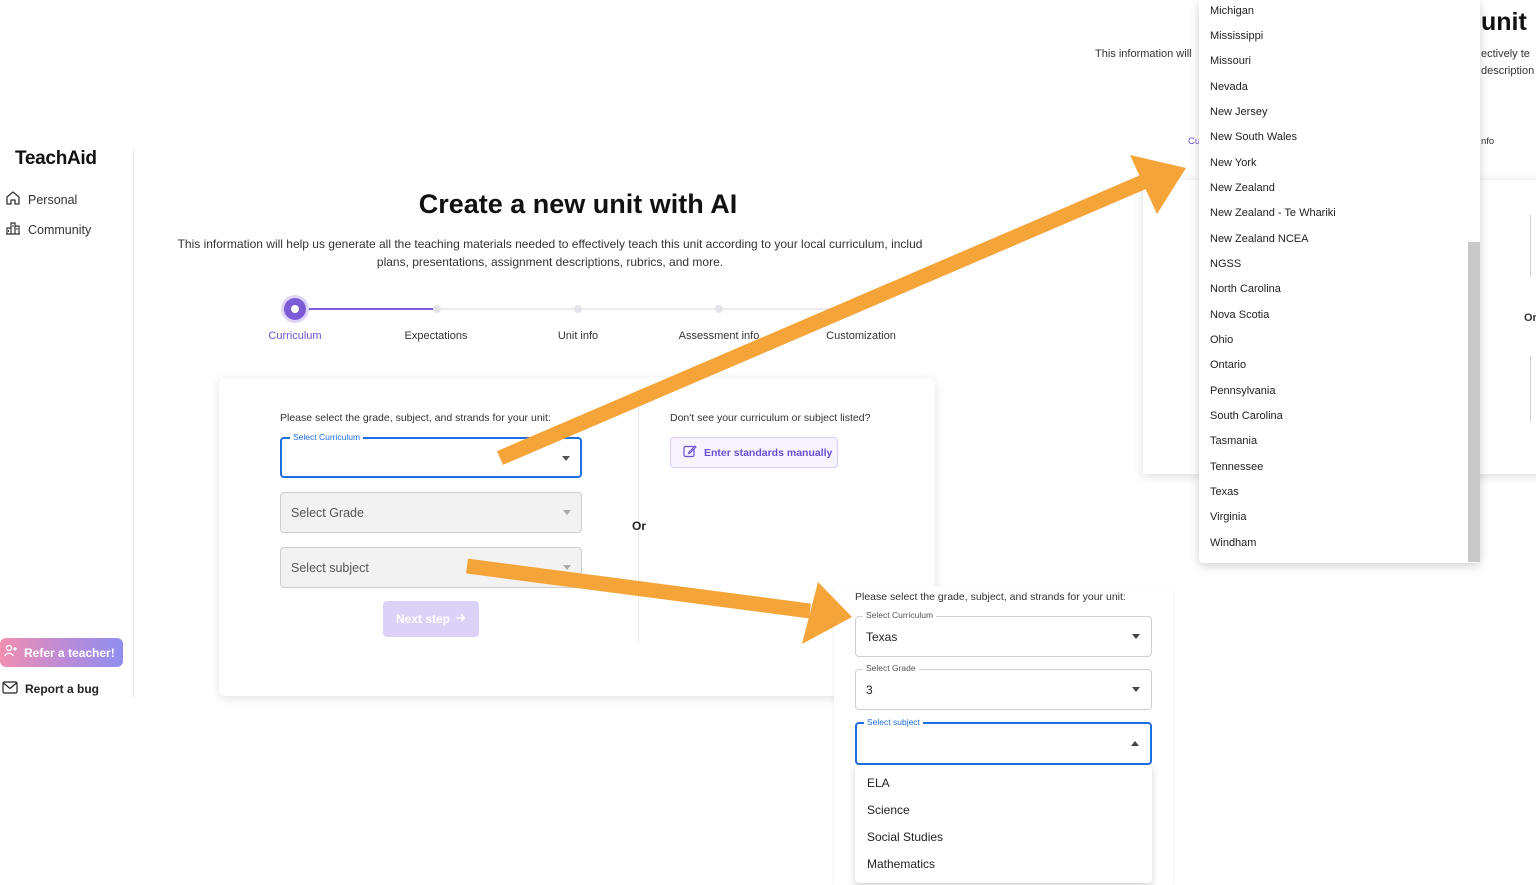 This screenshot has width=1536, height=885. What do you see at coordinates (69, 652) in the screenshot?
I see `refer-teacher-label: Refer a teacher!` at bounding box center [69, 652].